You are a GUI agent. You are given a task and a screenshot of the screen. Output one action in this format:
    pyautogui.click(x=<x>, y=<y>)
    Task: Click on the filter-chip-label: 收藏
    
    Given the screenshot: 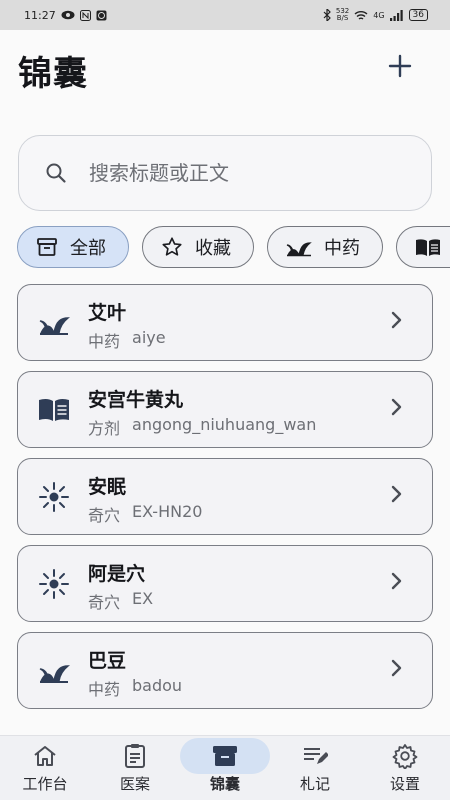 What is the action you would take?
    pyautogui.click(x=213, y=248)
    